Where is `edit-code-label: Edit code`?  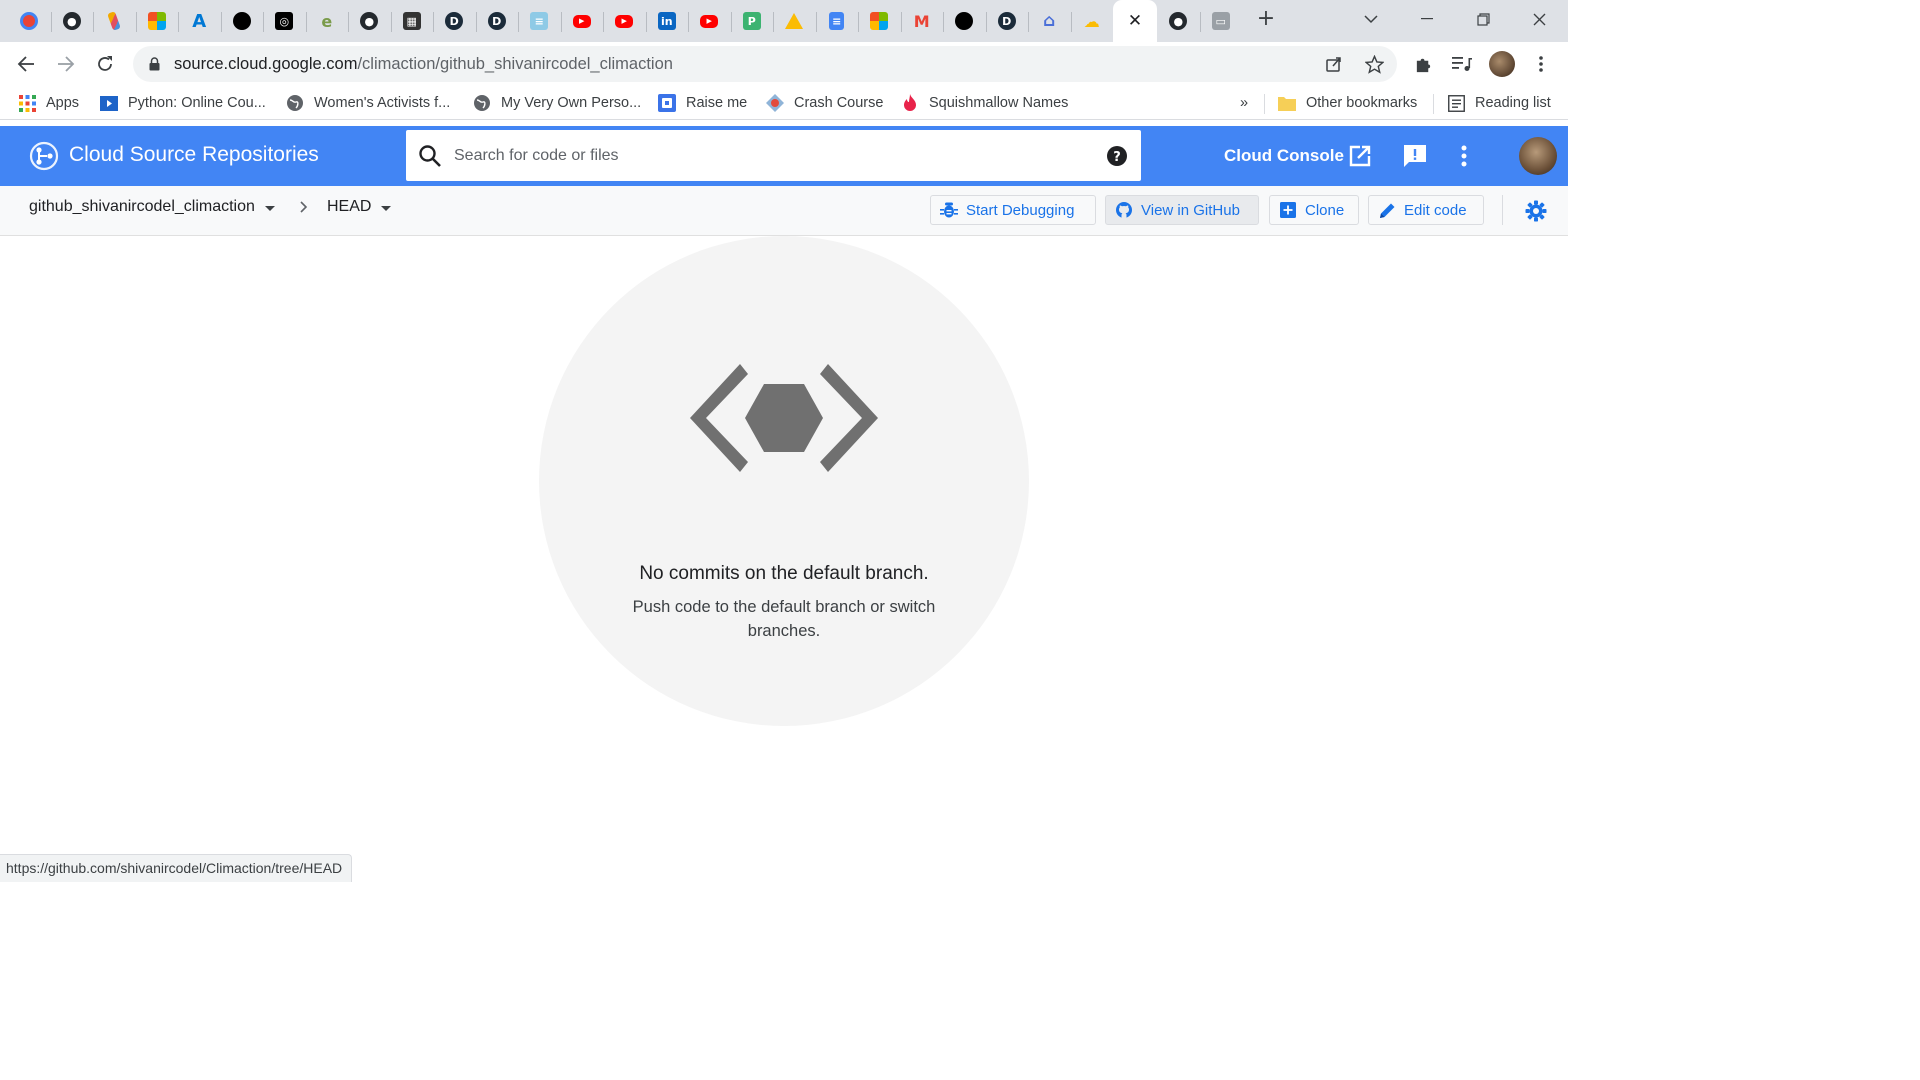 edit-code-label: Edit code is located at coordinates (1435, 210).